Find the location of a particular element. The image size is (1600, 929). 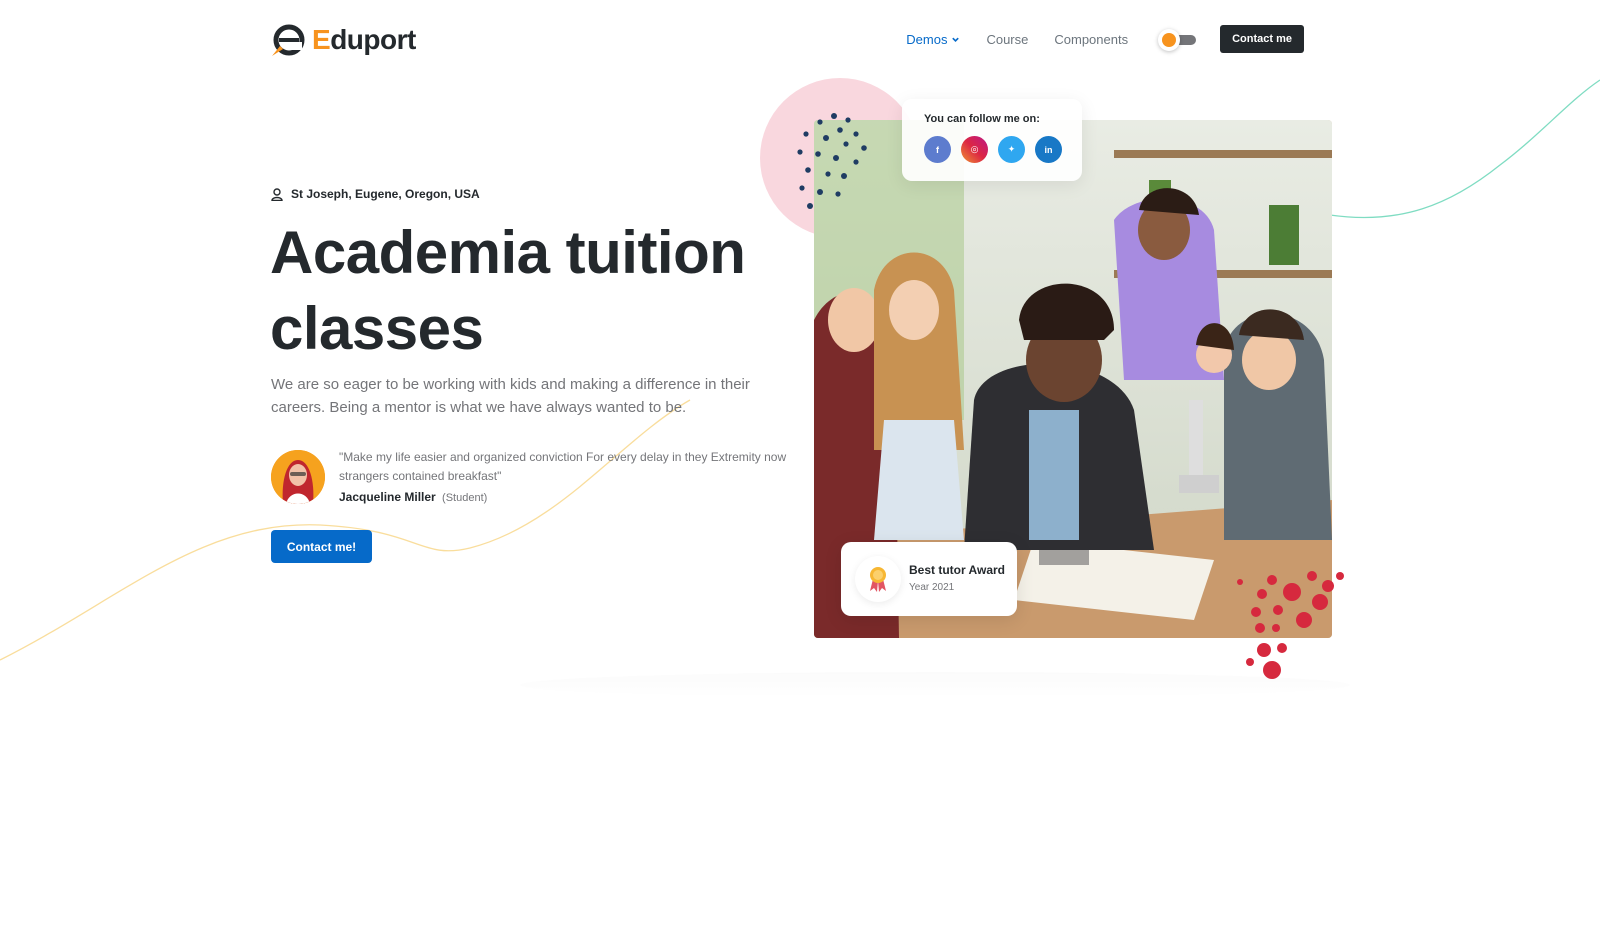

testimonial-author: Jacqueline Miller (Student) is located at coordinates (413, 497).